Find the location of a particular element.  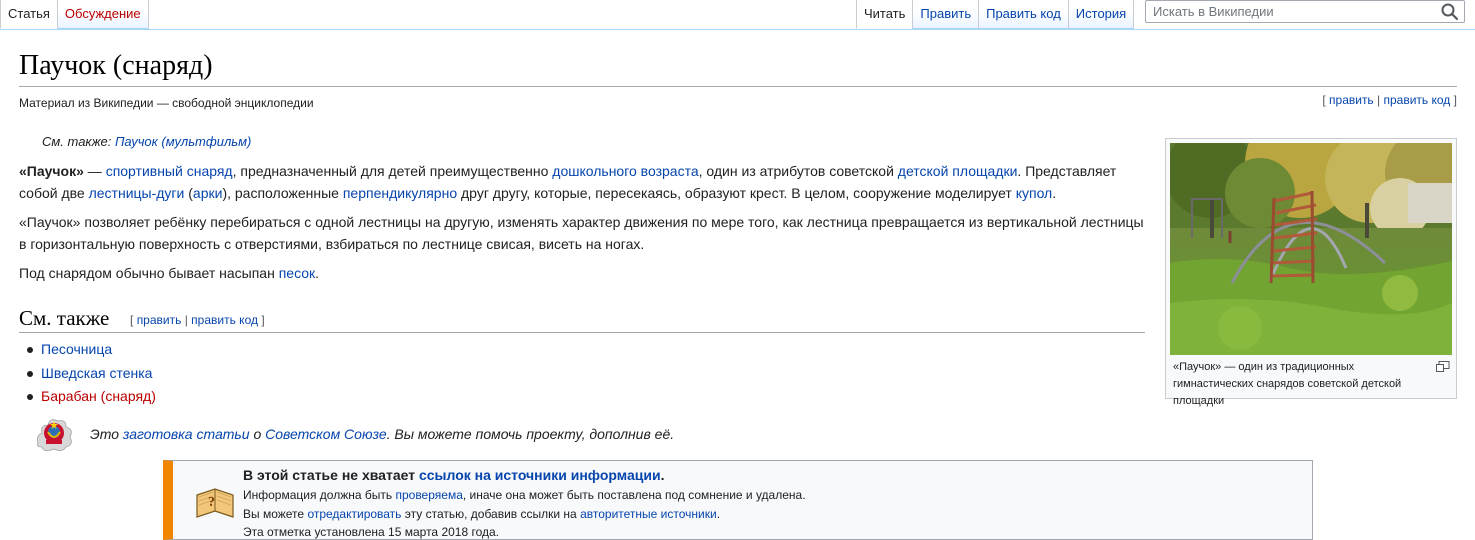

section-edit-links: [ править | править код ] is located at coordinates (1389, 100).